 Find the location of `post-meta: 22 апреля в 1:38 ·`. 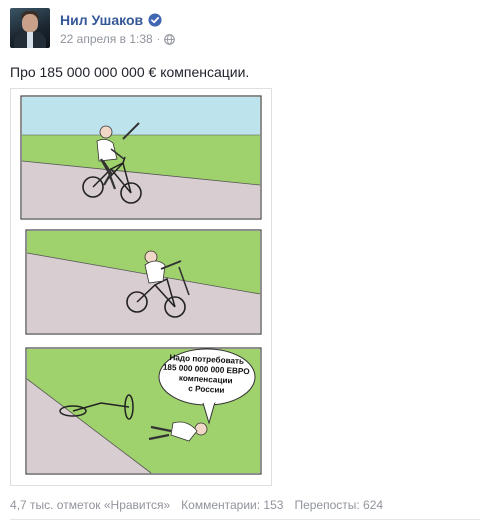

post-meta: 22 апреля в 1:38 · is located at coordinates (117, 39).